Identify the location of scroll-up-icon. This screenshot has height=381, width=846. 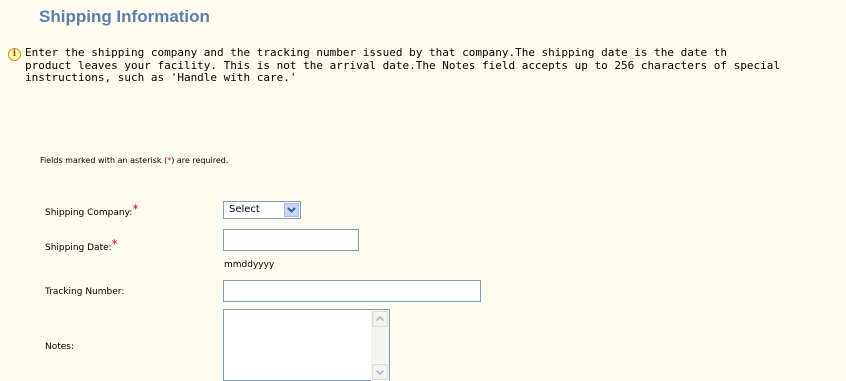
(380, 319).